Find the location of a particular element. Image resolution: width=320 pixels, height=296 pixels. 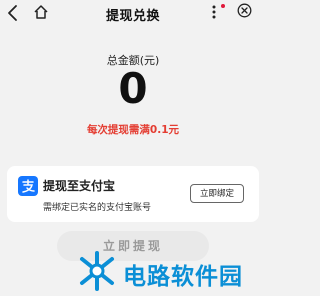

withdraw-method-subtitle: 需绑定已实名的支付宝账号 is located at coordinates (97, 208).